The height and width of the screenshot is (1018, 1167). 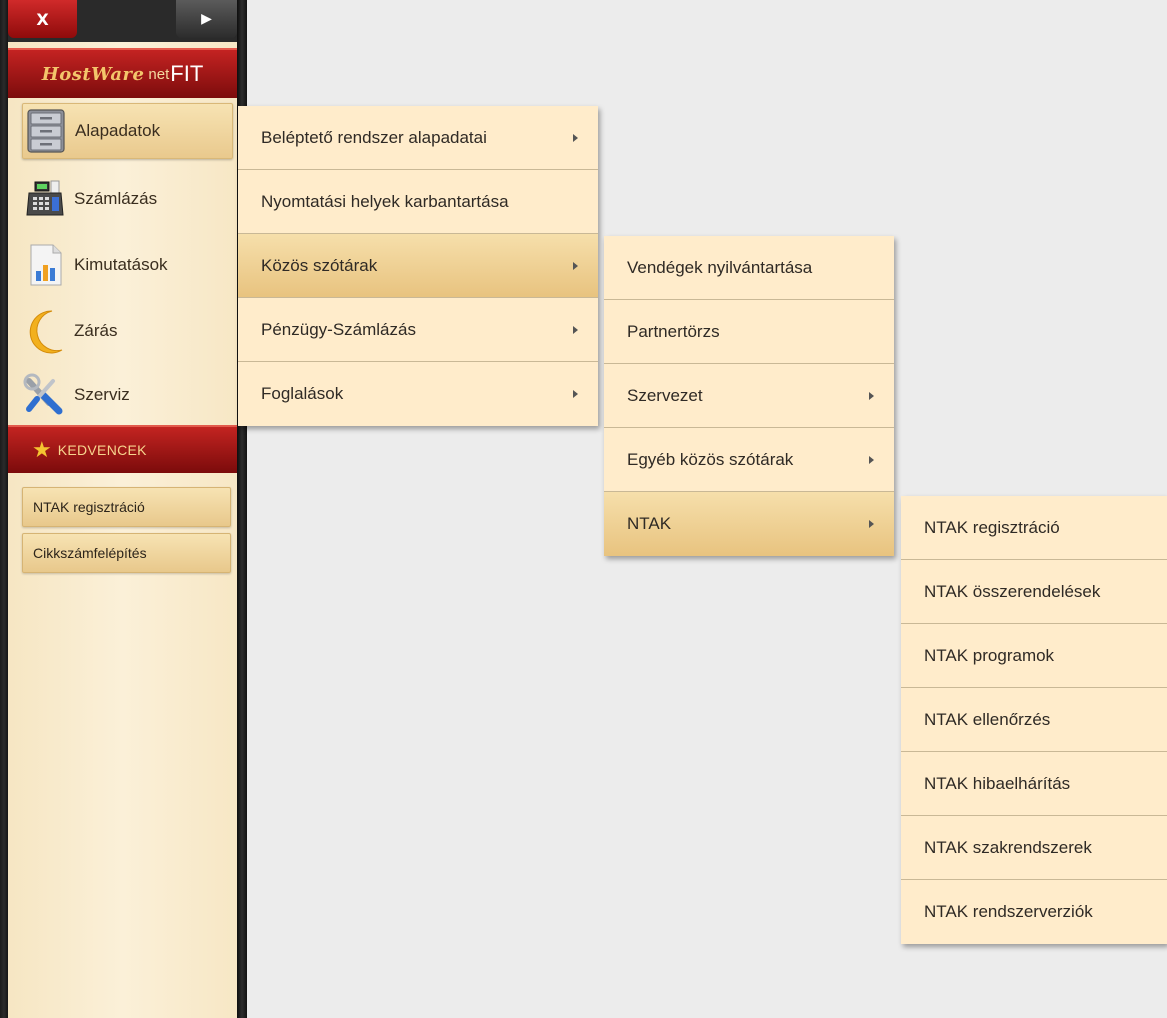 I want to click on menu-item-ntak-regisztracio: NTAK regisztráció, so click(x=1034, y=528).